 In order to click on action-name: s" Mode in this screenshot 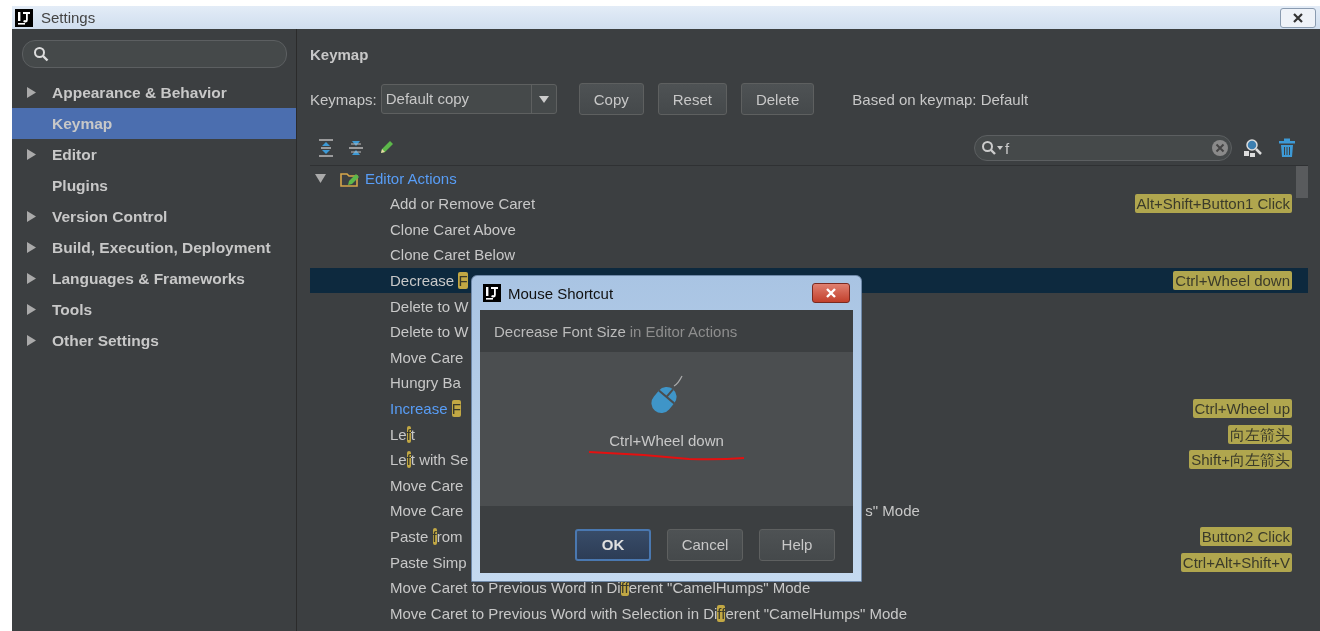, I will do `click(892, 511)`.